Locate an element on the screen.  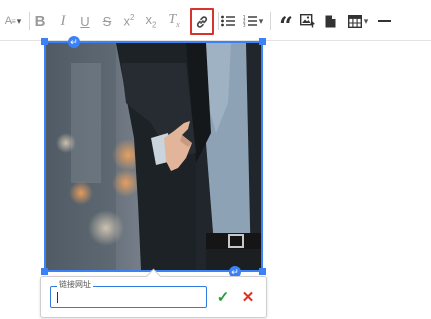
bold-button: B is located at coordinates (40, 21).